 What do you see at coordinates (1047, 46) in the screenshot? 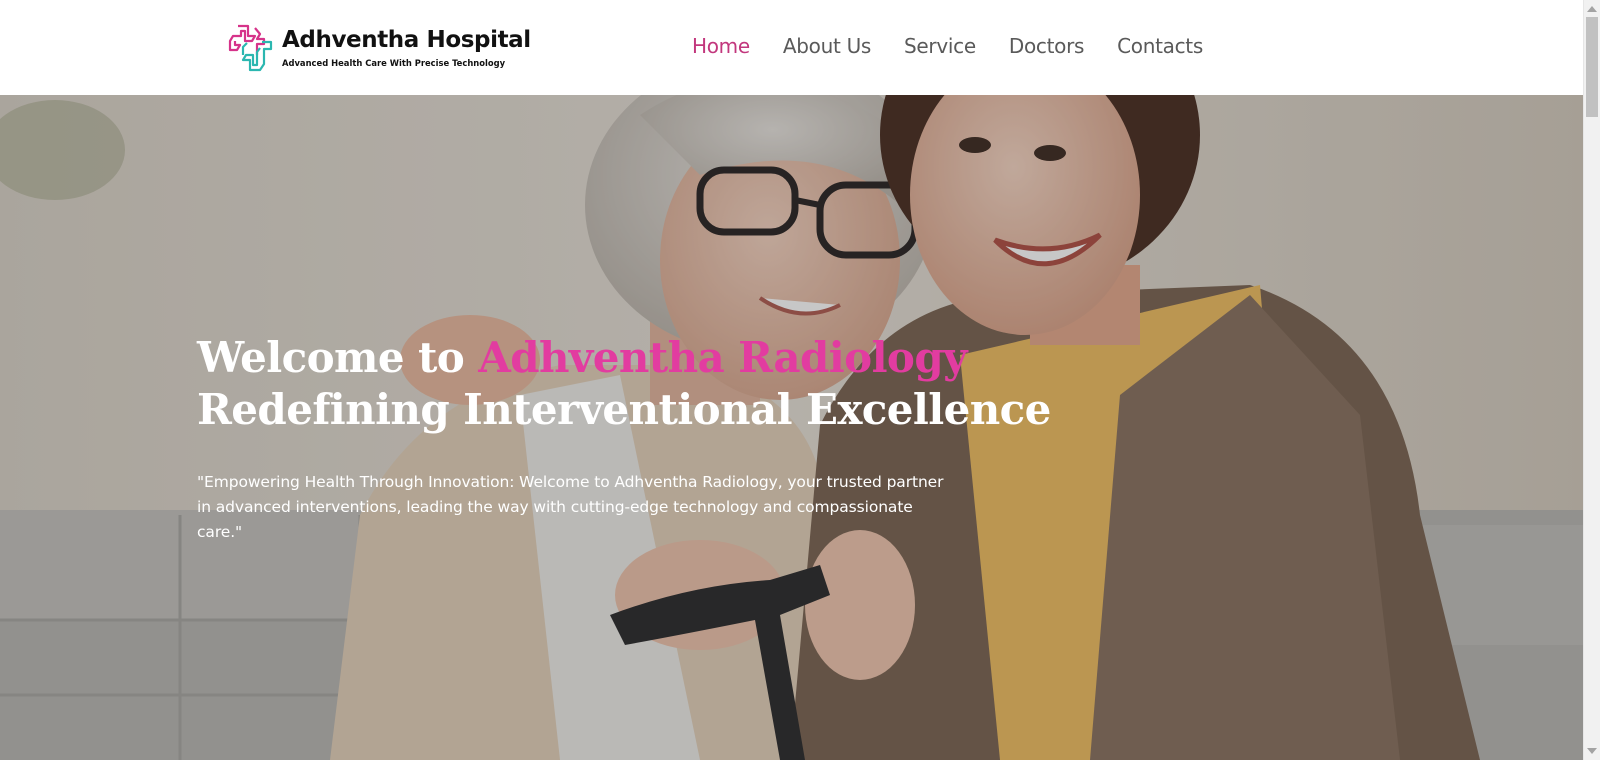
I see `nav-link-doctors: Doctors` at bounding box center [1047, 46].